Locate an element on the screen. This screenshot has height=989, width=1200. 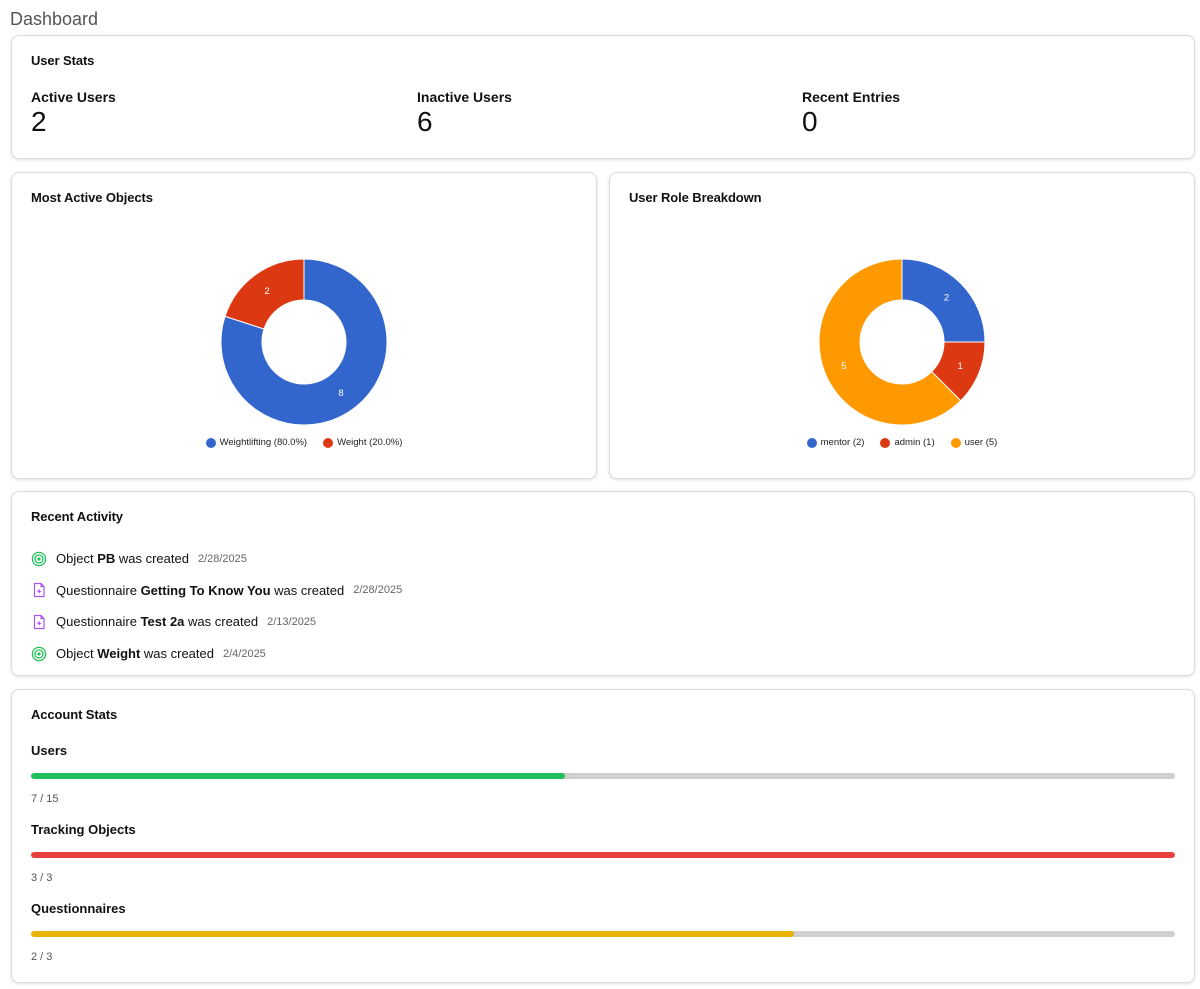
account-stat-tracking-objects: Tracking Objects 3 / 3 is located at coordinates (603, 853).